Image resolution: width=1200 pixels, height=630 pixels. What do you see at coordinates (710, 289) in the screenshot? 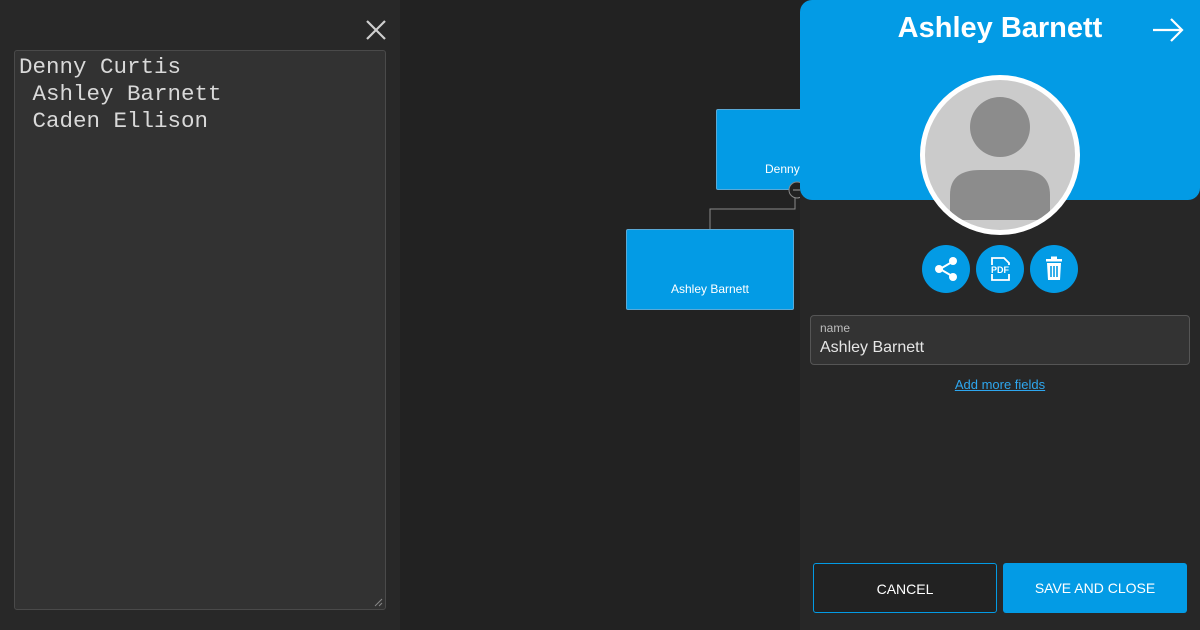
I see `node-label: Ashley Barnett` at bounding box center [710, 289].